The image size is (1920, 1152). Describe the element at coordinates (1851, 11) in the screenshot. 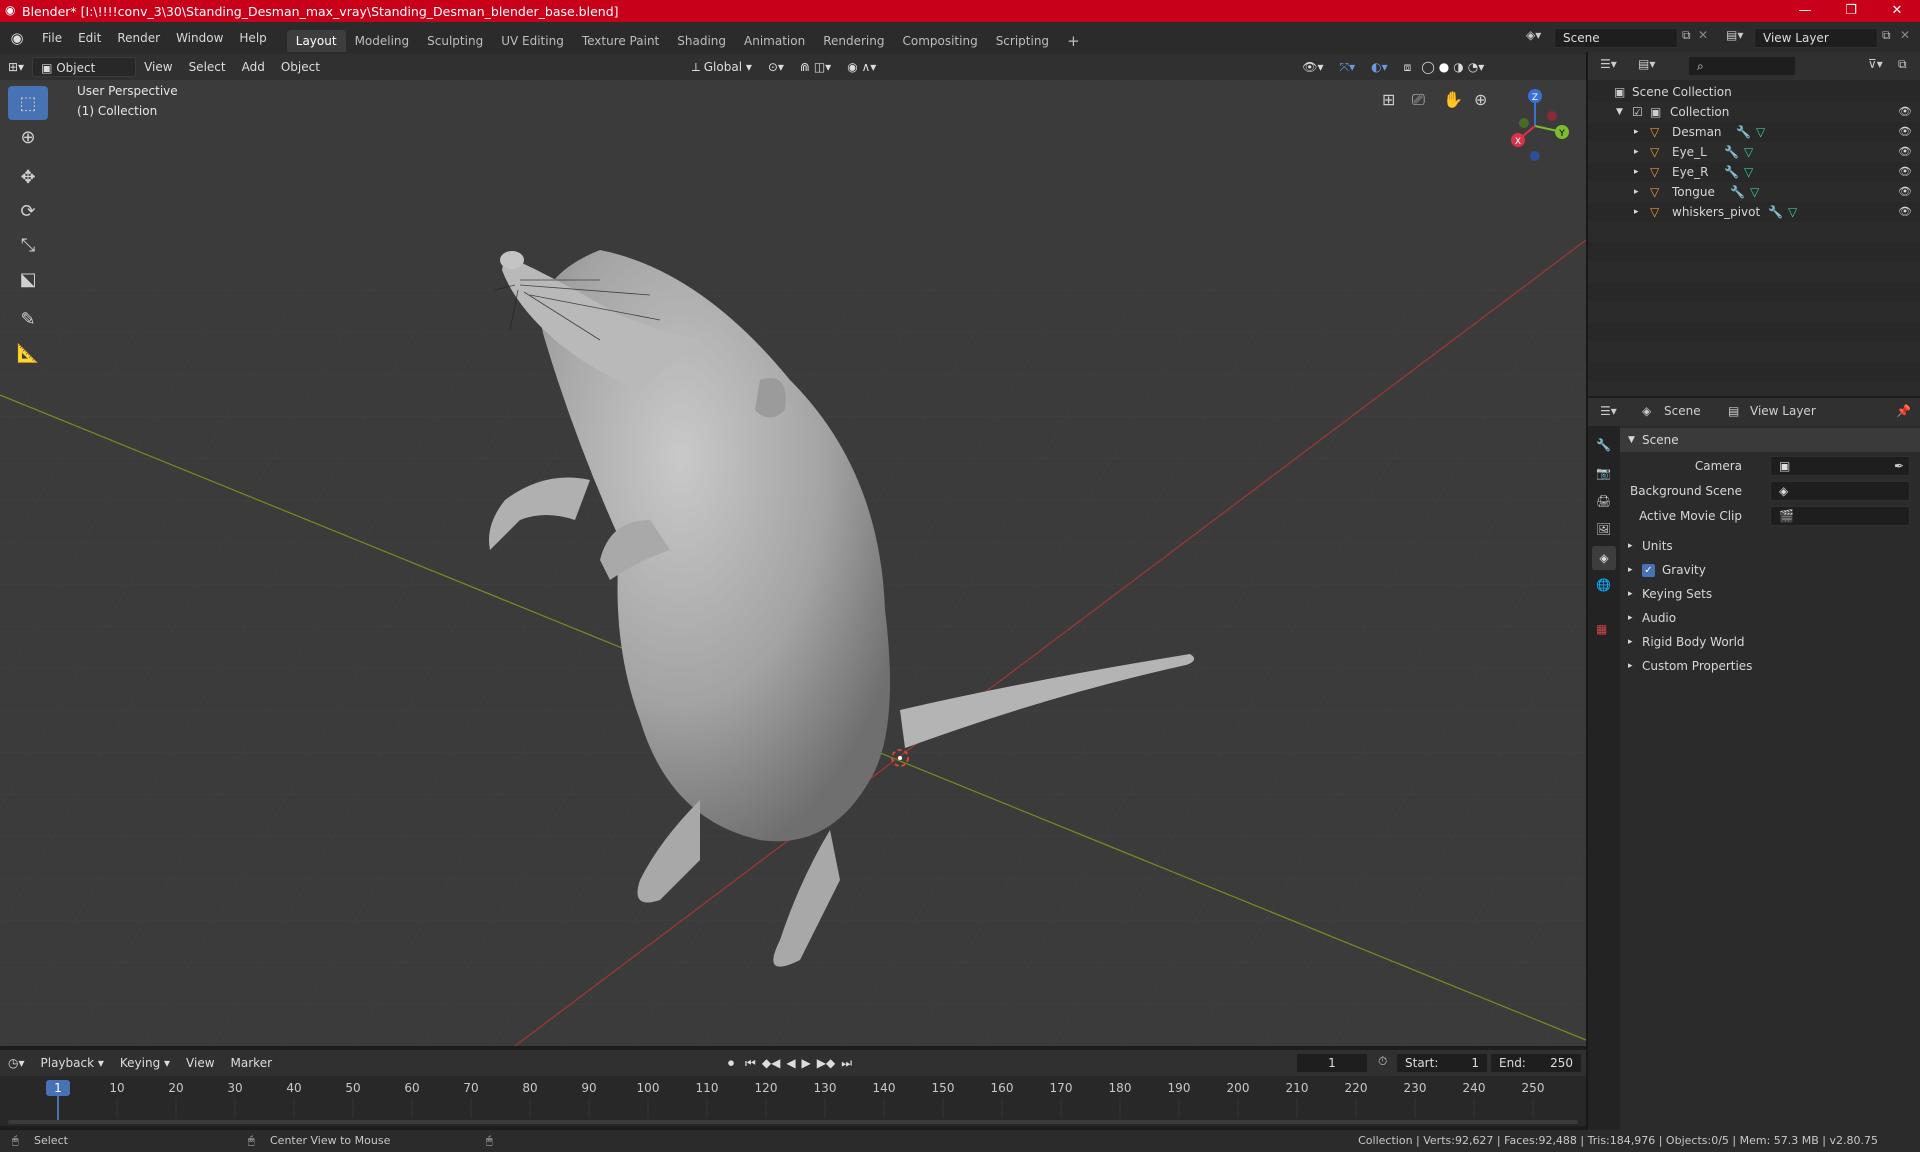

I see `maximize-button: ❐` at that location.